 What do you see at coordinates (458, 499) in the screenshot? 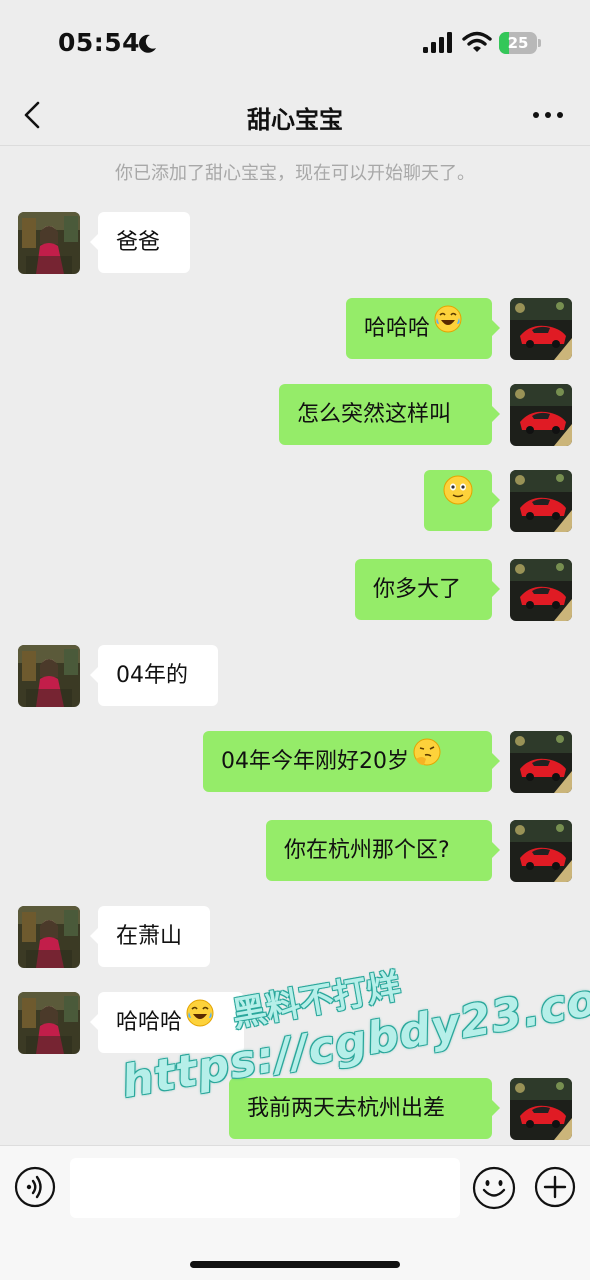
I see `awkward-smile-emoji` at bounding box center [458, 499].